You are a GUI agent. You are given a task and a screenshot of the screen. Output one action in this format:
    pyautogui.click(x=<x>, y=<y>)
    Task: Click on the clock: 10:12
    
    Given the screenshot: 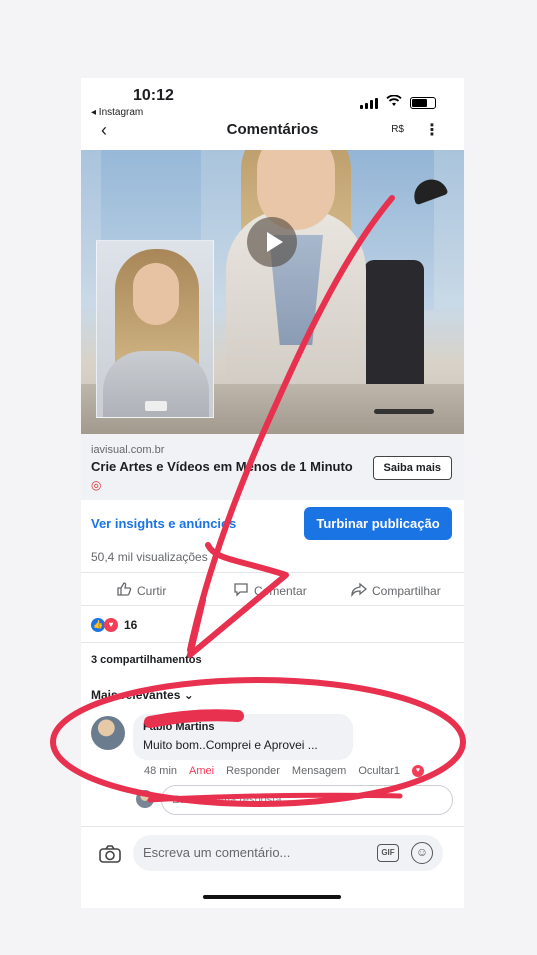 What is the action you would take?
    pyautogui.click(x=153, y=95)
    